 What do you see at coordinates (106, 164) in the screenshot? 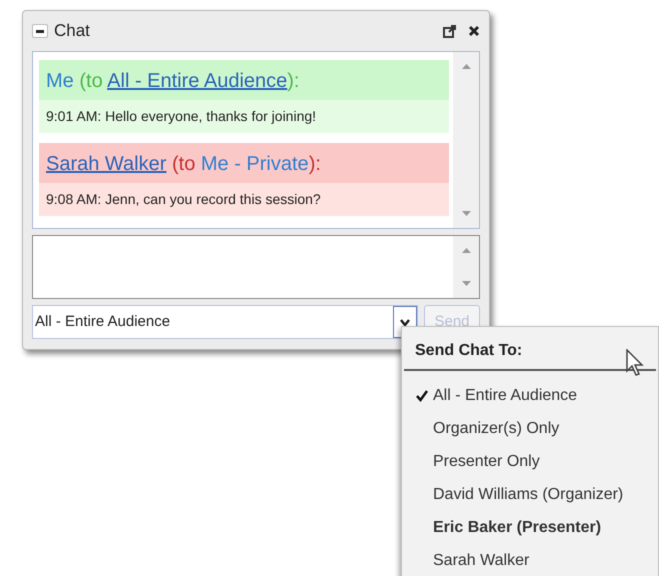
I see `sender-link: Sarah Walker` at bounding box center [106, 164].